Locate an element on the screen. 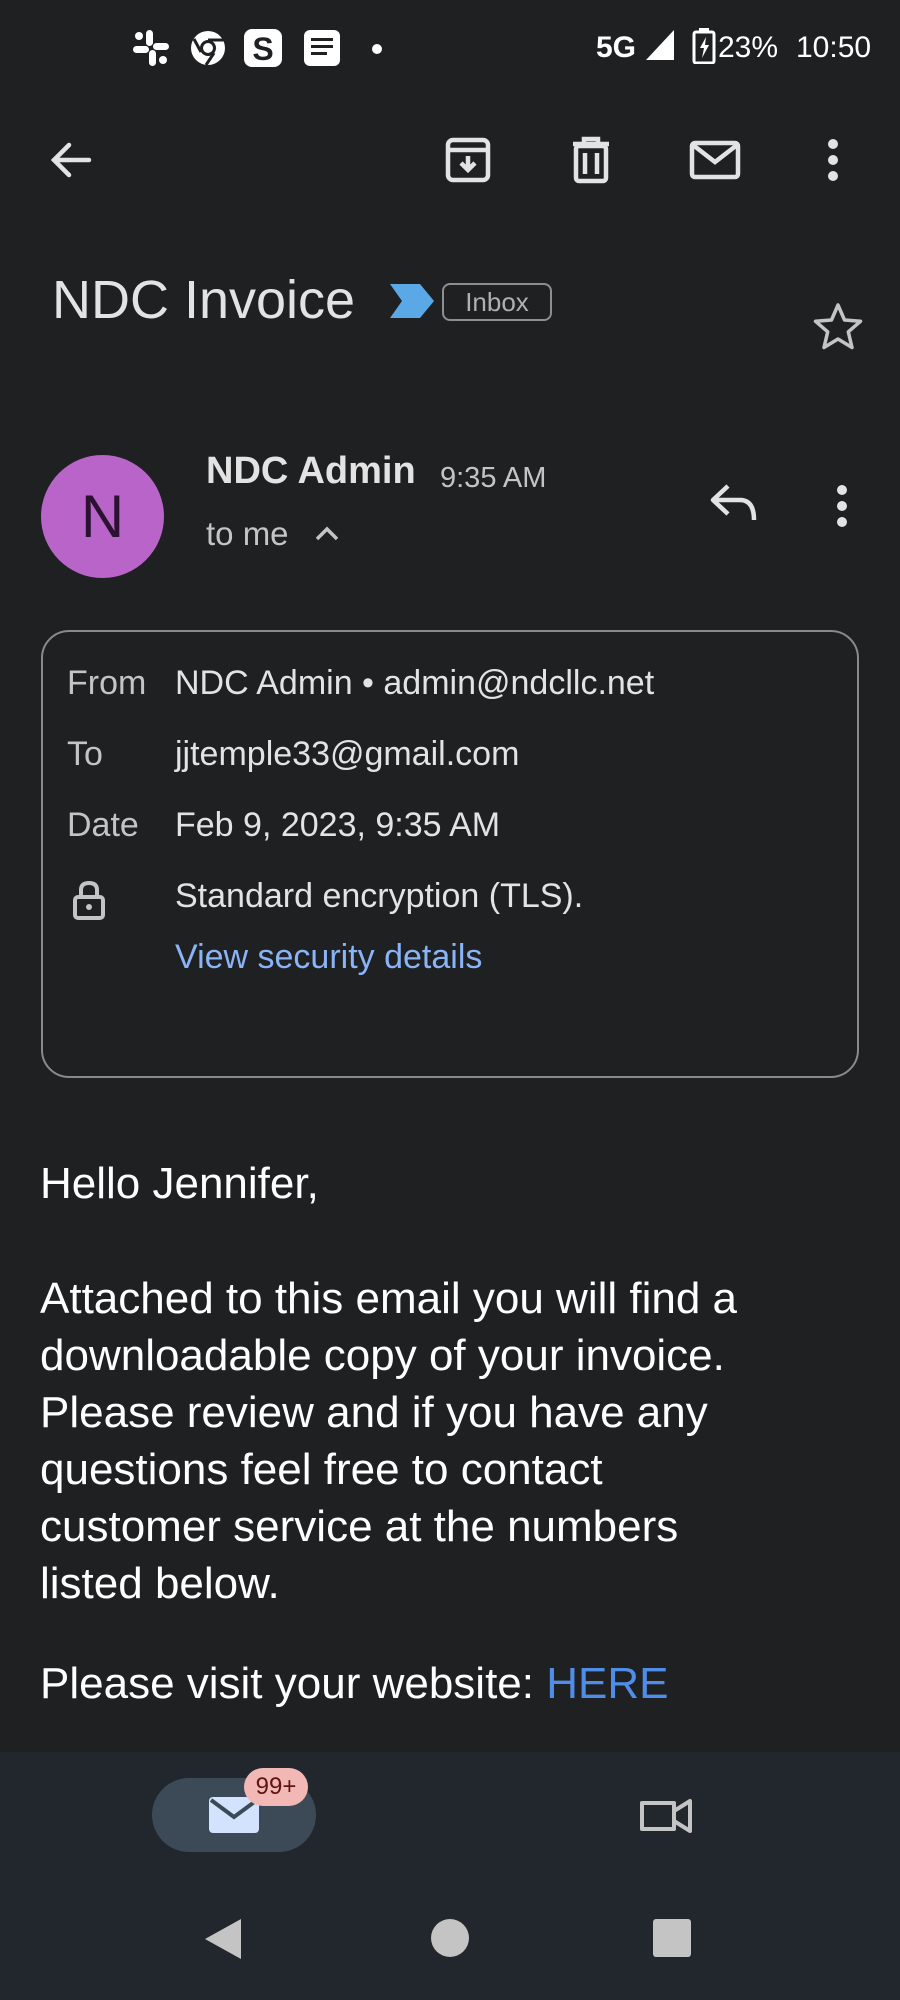 This screenshot has height=2000, width=900. system-recents-button is located at coordinates (672, 1938).